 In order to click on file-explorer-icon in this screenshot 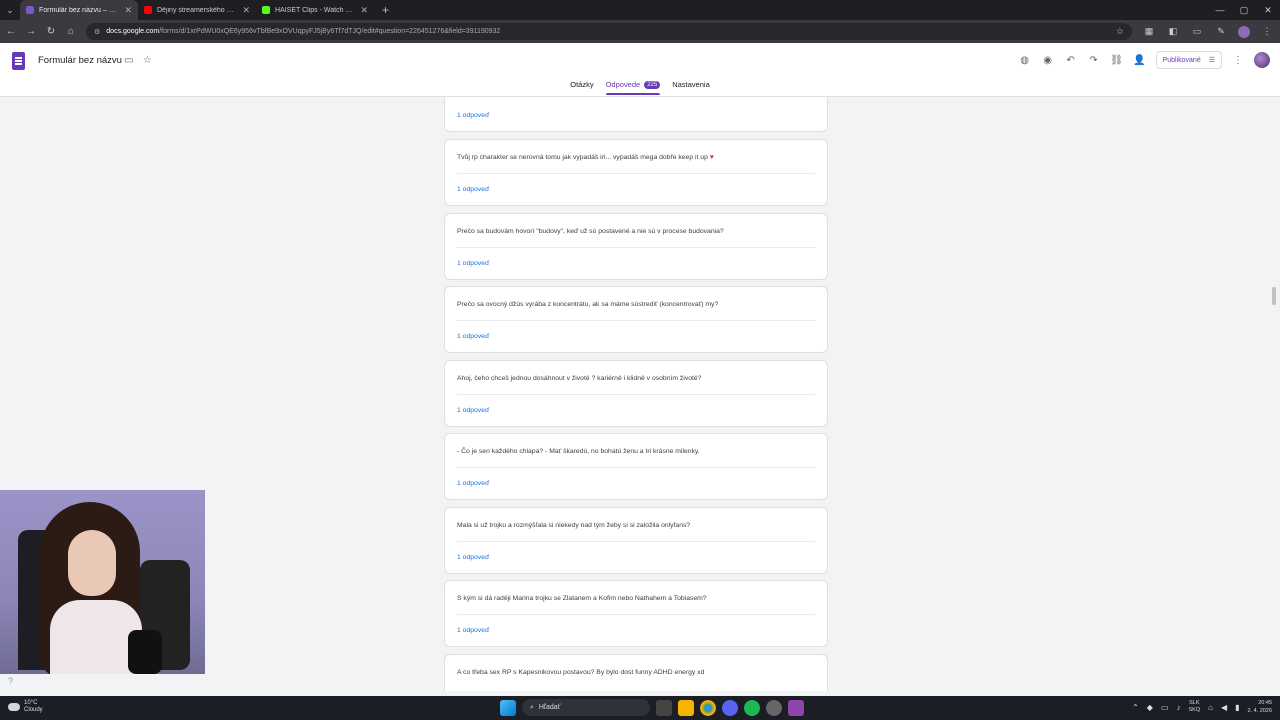, I will do `click(686, 707)`.